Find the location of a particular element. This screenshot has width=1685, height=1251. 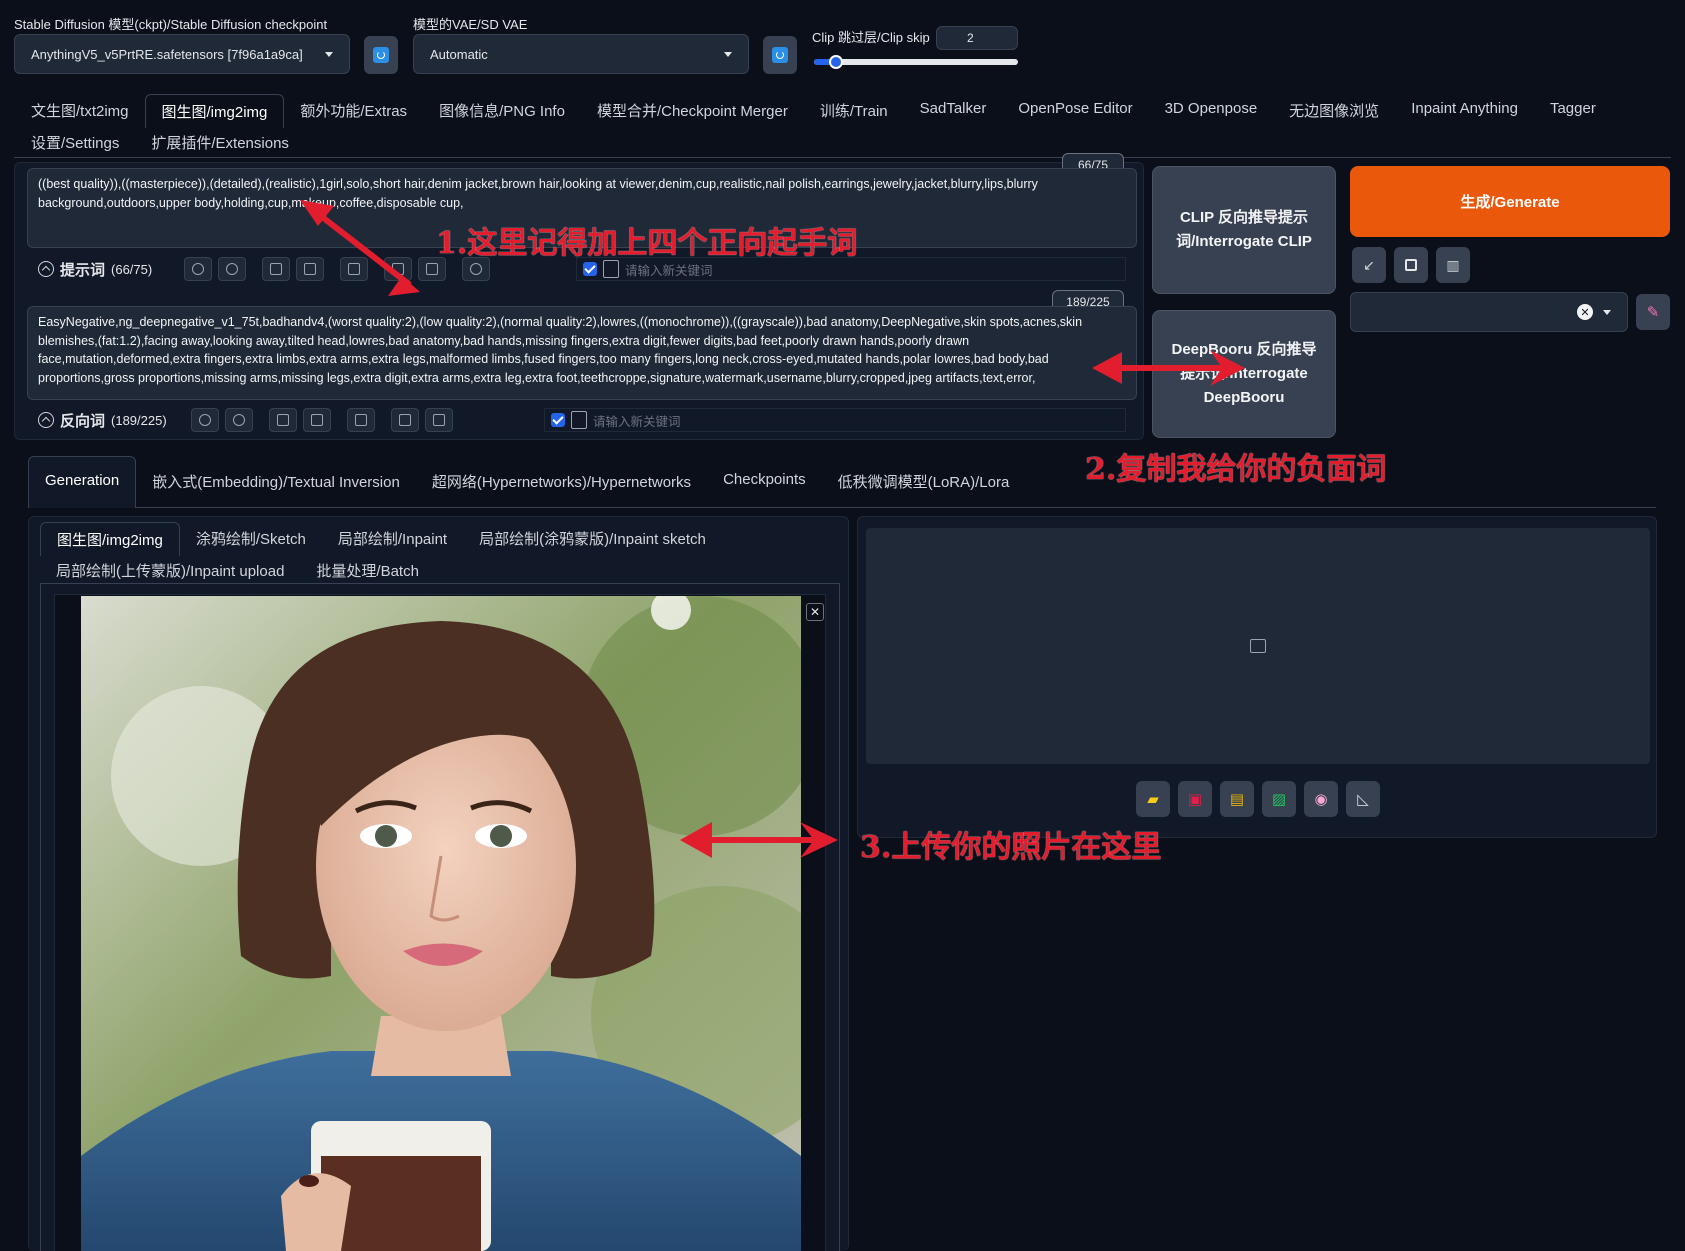

tab-mode-inpaint: 局部绘制/Inpaint is located at coordinates (392, 539).